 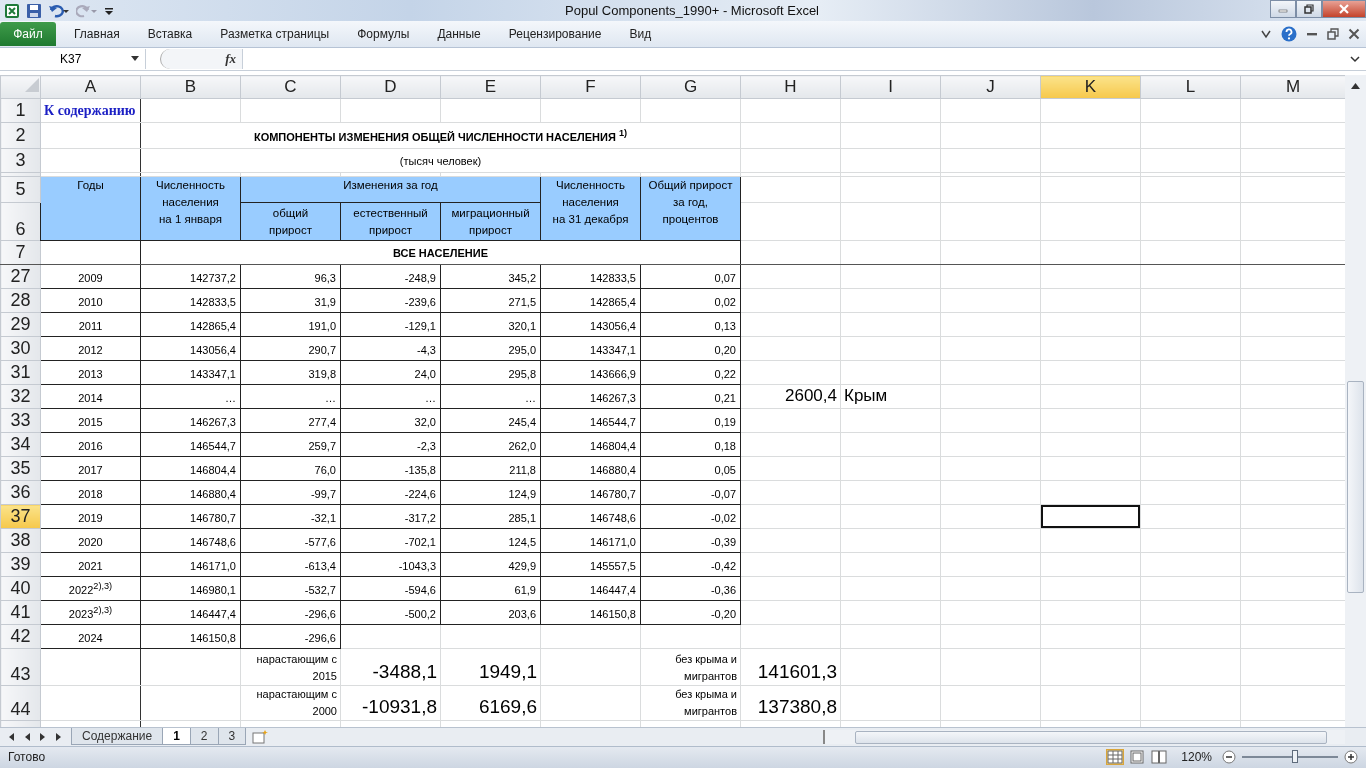 What do you see at coordinates (1355, 59) in the screenshot?
I see `expand-formula-icon` at bounding box center [1355, 59].